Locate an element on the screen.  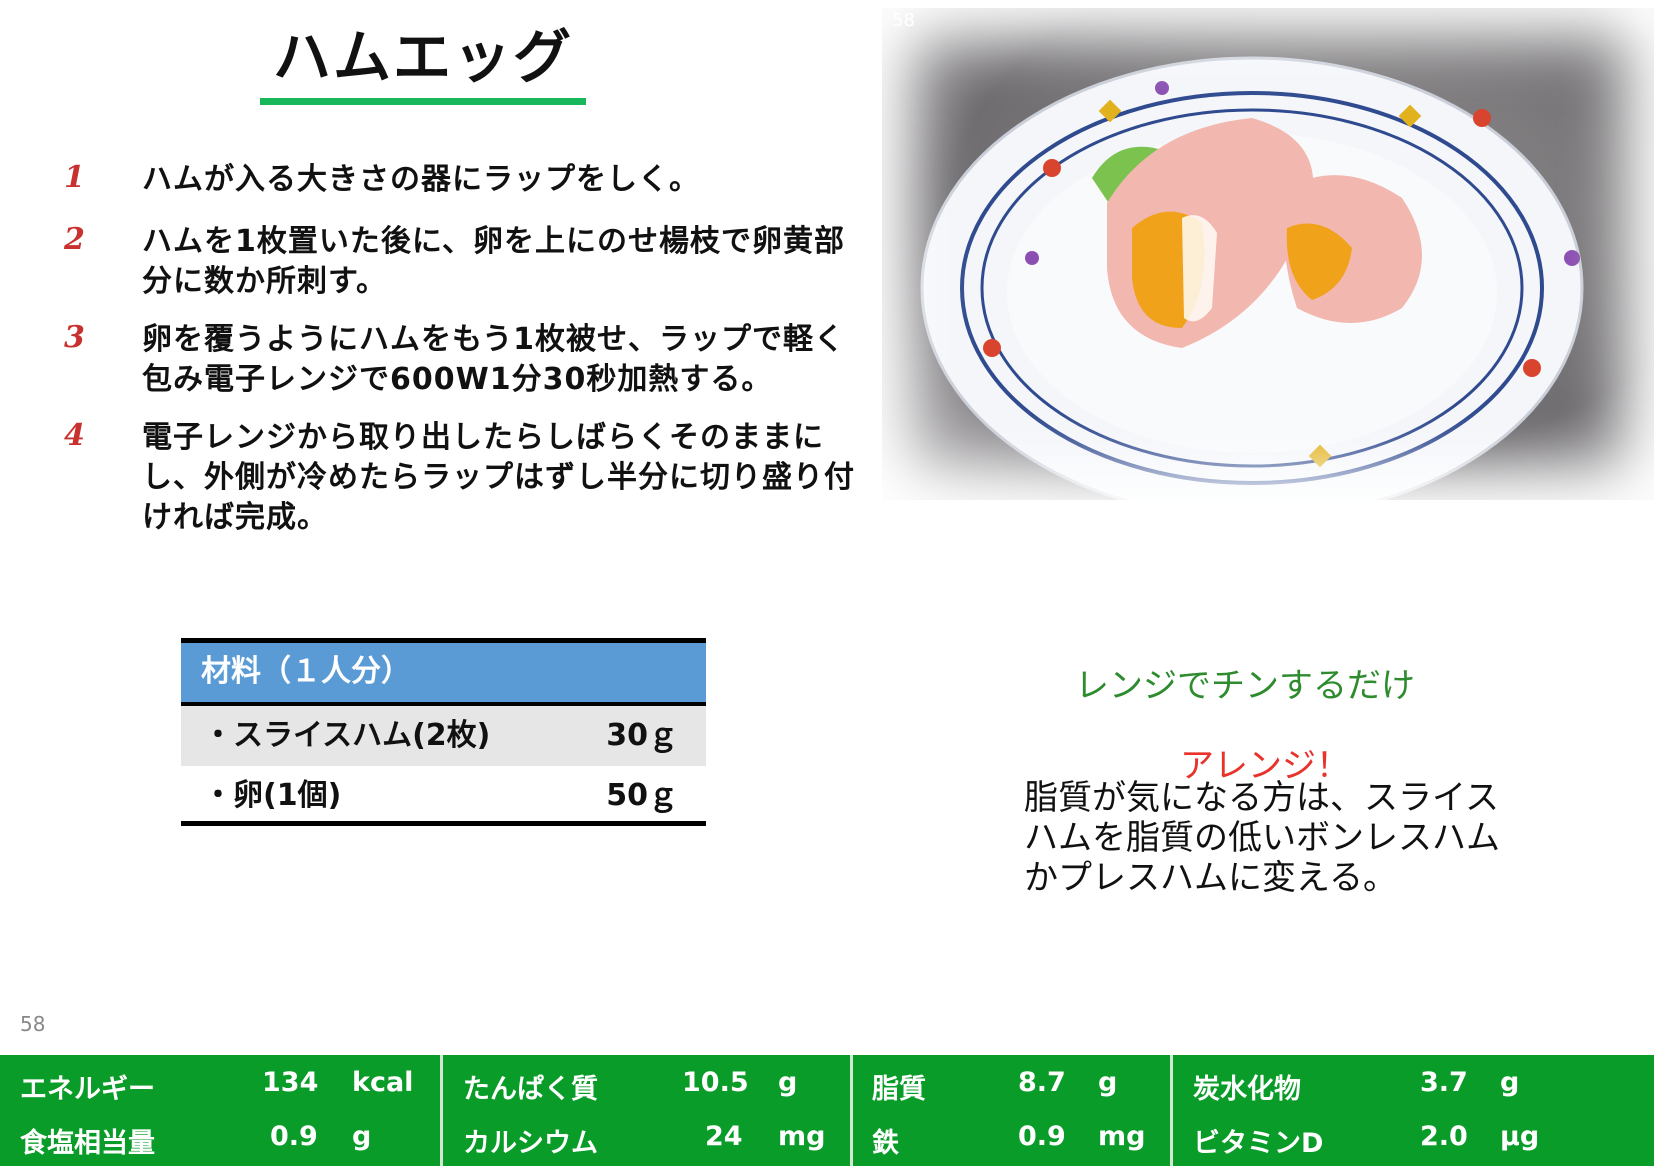
nutrient-value: 2.0 is located at coordinates (1444, 1136).